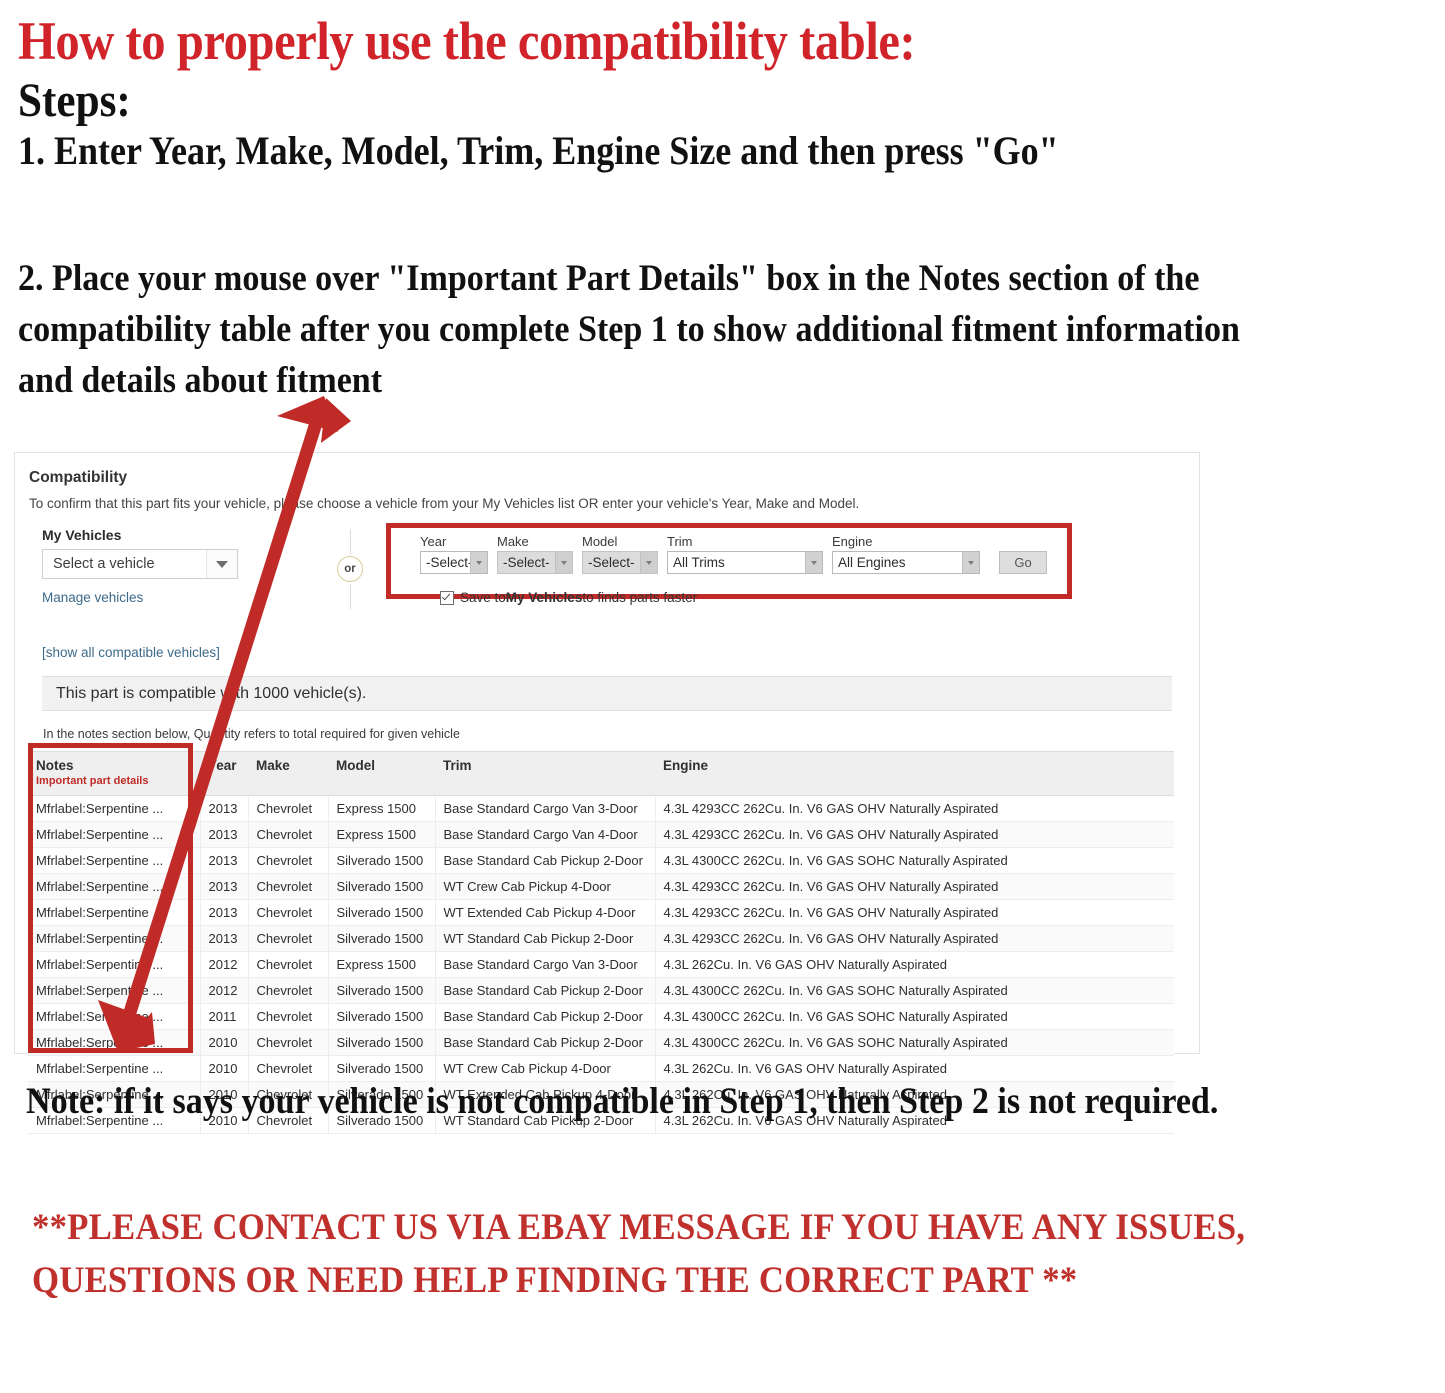 The height and width of the screenshot is (1393, 1445). I want to click on trim-field: Trim All Trims, so click(745, 554).